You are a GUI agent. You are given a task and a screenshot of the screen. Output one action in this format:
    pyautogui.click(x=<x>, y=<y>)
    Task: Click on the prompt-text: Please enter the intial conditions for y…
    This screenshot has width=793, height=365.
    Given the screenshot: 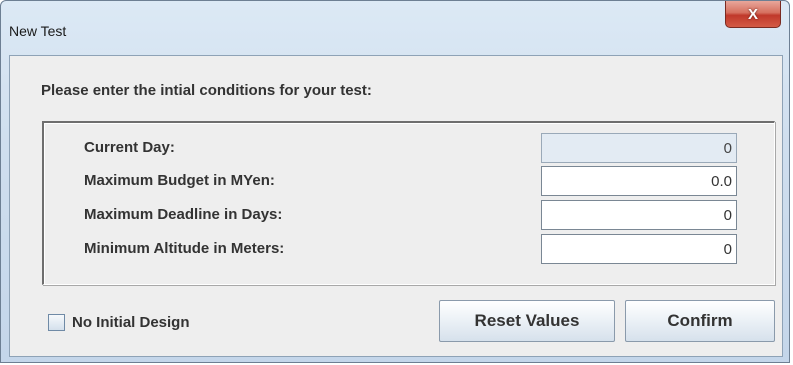 What is the action you would take?
    pyautogui.click(x=206, y=90)
    